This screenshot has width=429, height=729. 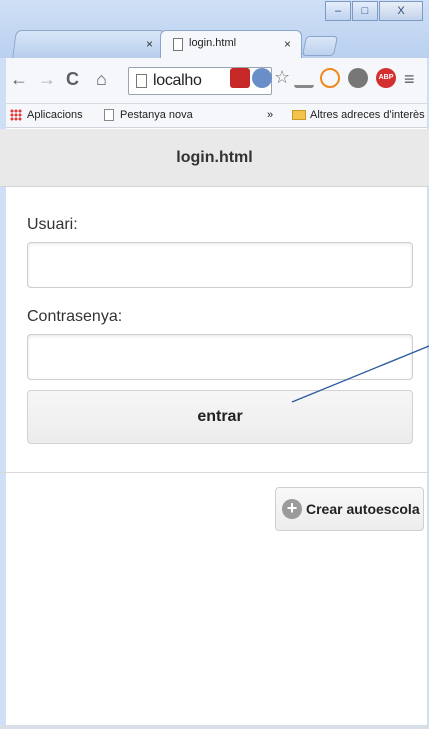 I want to click on create-autoescola-button: + Crear autoescola, so click(x=349, y=509).